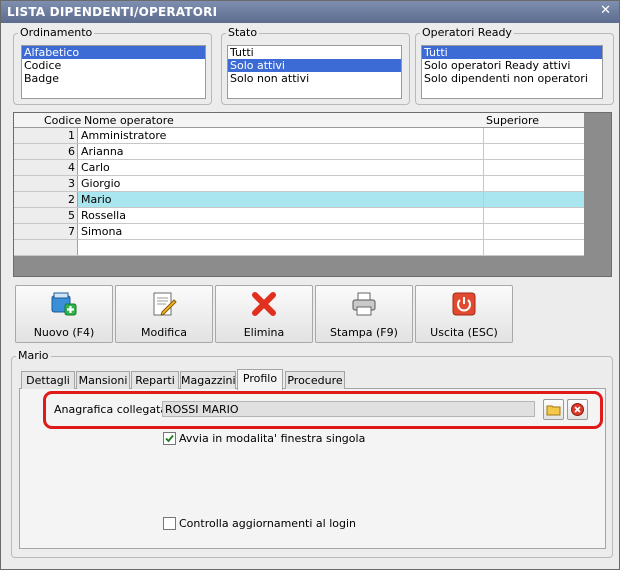 The image size is (620, 570). What do you see at coordinates (33, 355) in the screenshot?
I see `detail-group-label: Mario` at bounding box center [33, 355].